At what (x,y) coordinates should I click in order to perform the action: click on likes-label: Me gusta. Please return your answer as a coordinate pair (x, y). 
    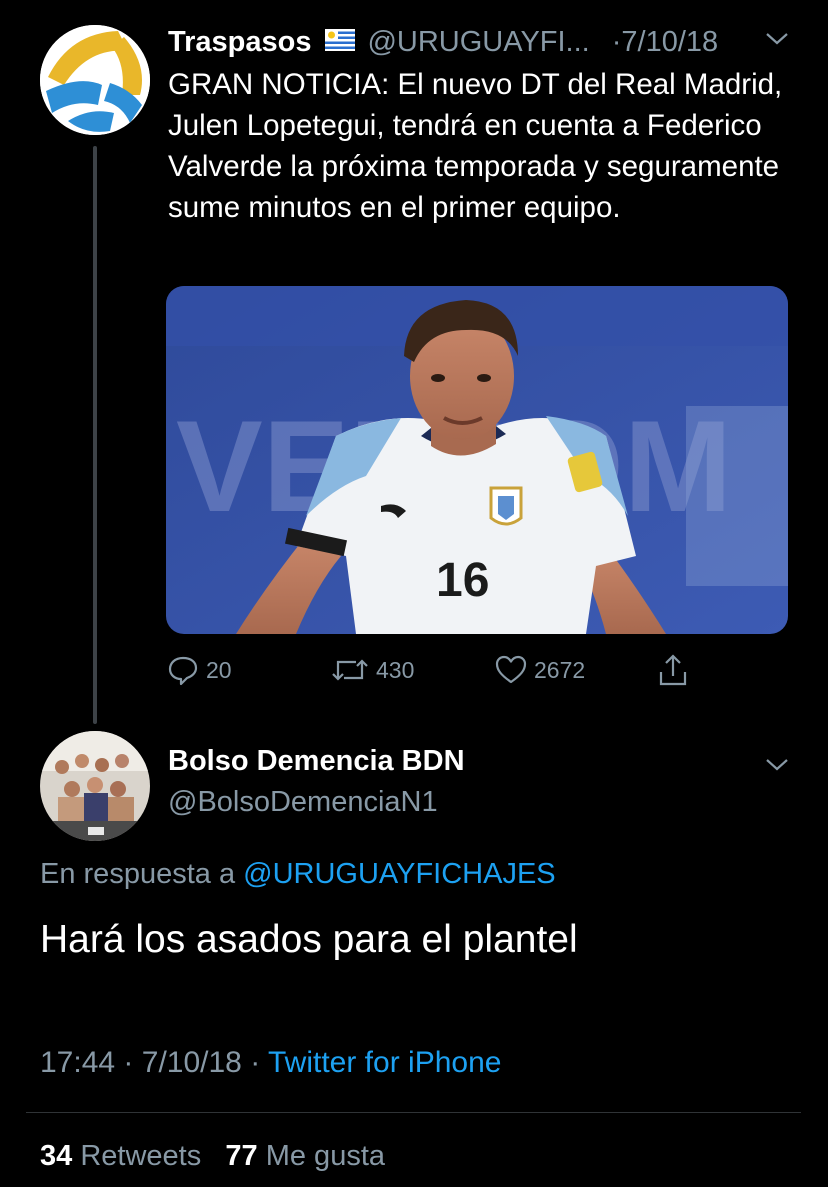
    Looking at the image, I should click on (325, 1156).